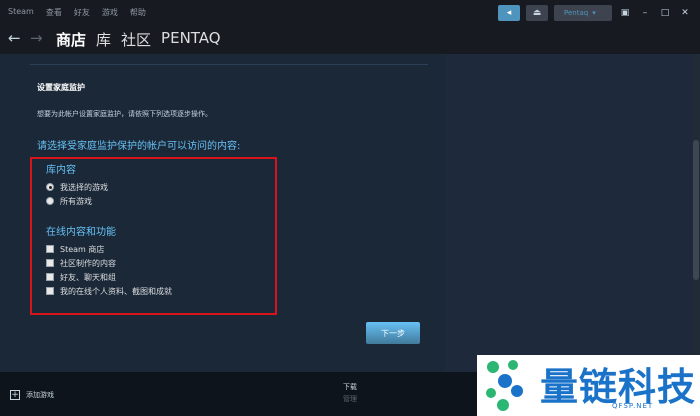  I want to click on tab-store: 商店, so click(71, 39).